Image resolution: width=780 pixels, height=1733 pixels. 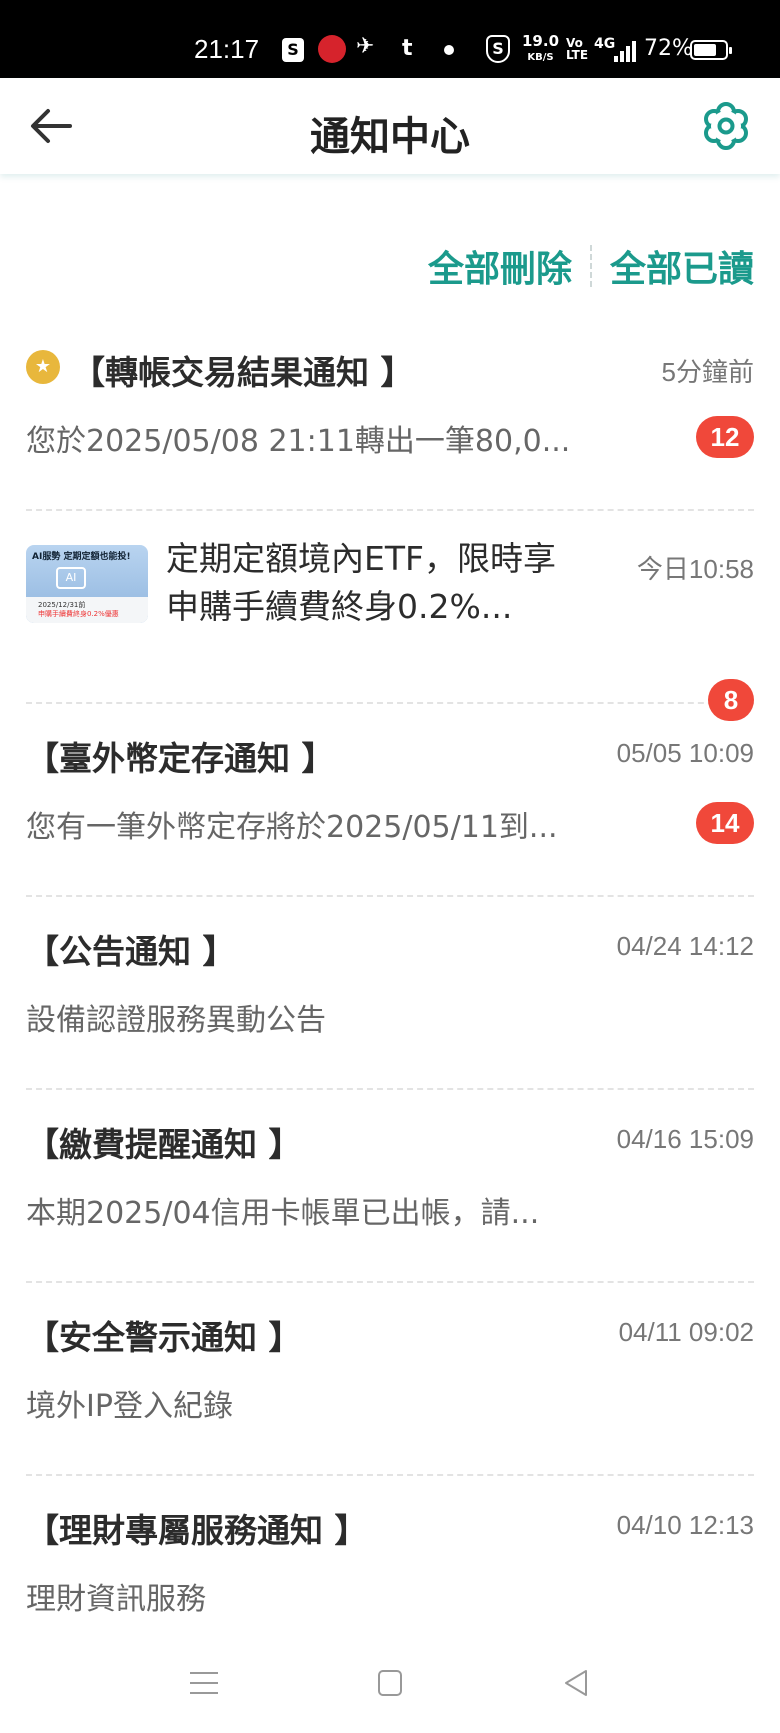 What do you see at coordinates (541, 41) in the screenshot?
I see `network-speed-value: 19.0` at bounding box center [541, 41].